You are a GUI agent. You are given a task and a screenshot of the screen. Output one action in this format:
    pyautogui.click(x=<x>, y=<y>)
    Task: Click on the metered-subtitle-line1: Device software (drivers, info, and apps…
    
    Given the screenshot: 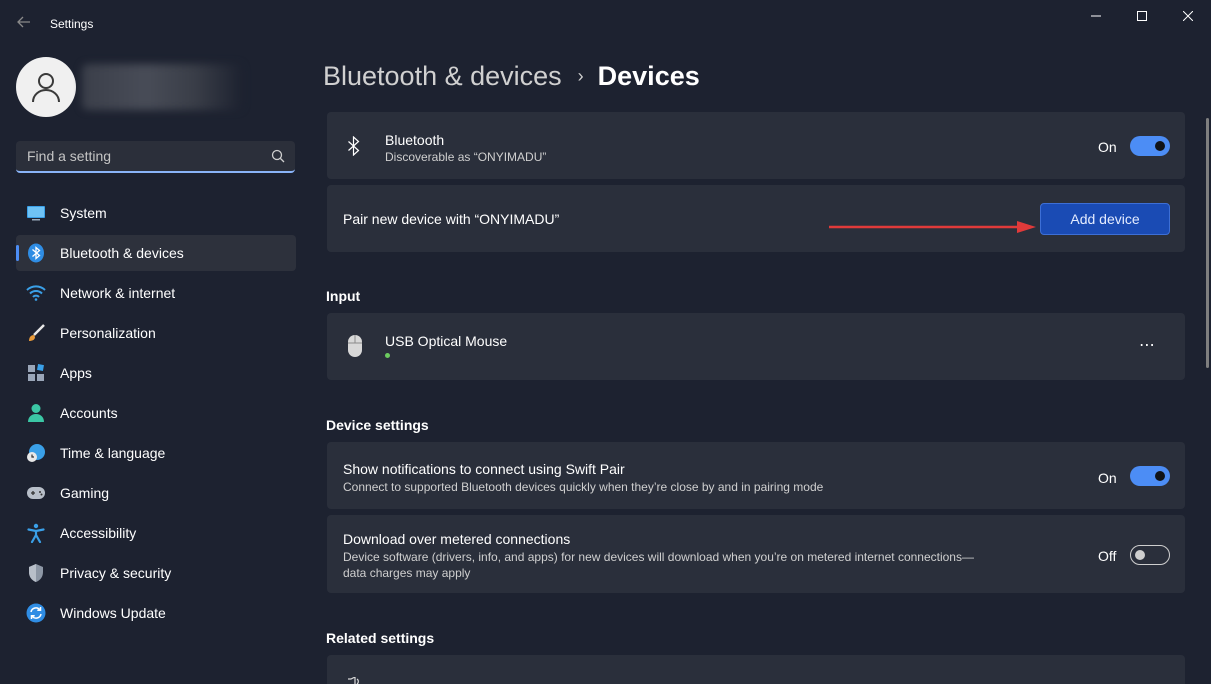 What is the action you would take?
    pyautogui.click(x=658, y=557)
    